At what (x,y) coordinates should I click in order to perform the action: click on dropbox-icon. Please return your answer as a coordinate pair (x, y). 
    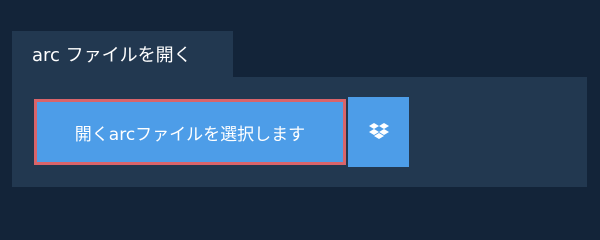
    Looking at the image, I should click on (378, 131).